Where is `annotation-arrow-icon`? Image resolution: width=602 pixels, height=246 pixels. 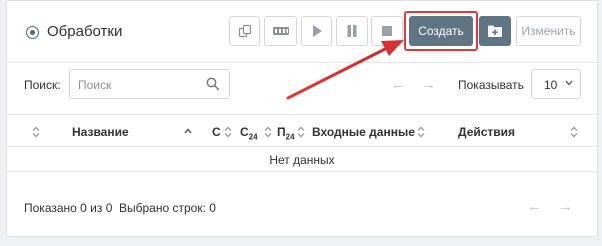 annotation-arrow-icon is located at coordinates (345, 70).